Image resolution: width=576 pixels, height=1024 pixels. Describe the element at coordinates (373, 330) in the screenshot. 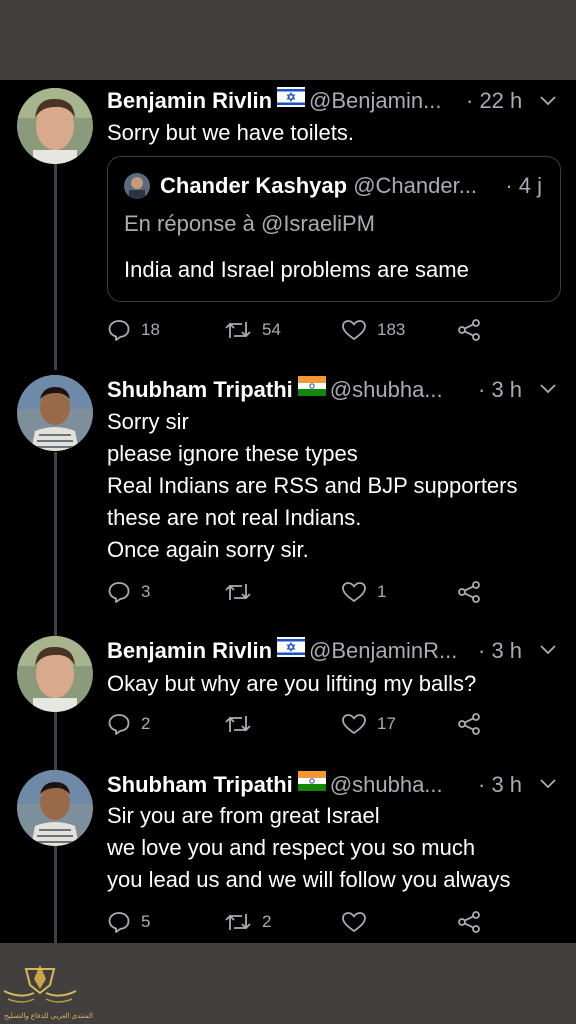

I see `like-button: 183` at that location.